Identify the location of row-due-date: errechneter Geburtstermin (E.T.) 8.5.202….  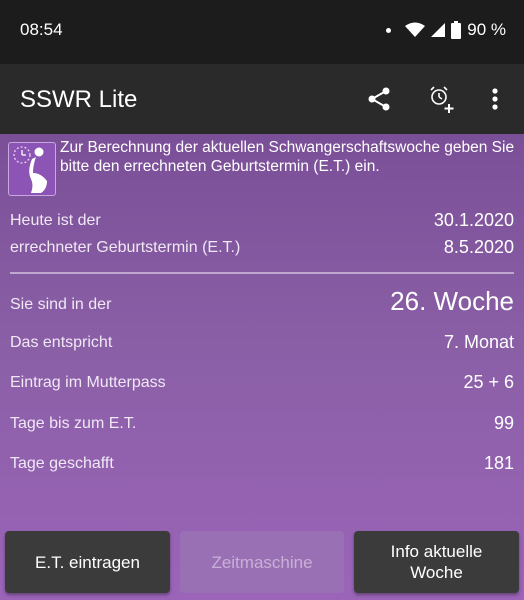
(262, 248).